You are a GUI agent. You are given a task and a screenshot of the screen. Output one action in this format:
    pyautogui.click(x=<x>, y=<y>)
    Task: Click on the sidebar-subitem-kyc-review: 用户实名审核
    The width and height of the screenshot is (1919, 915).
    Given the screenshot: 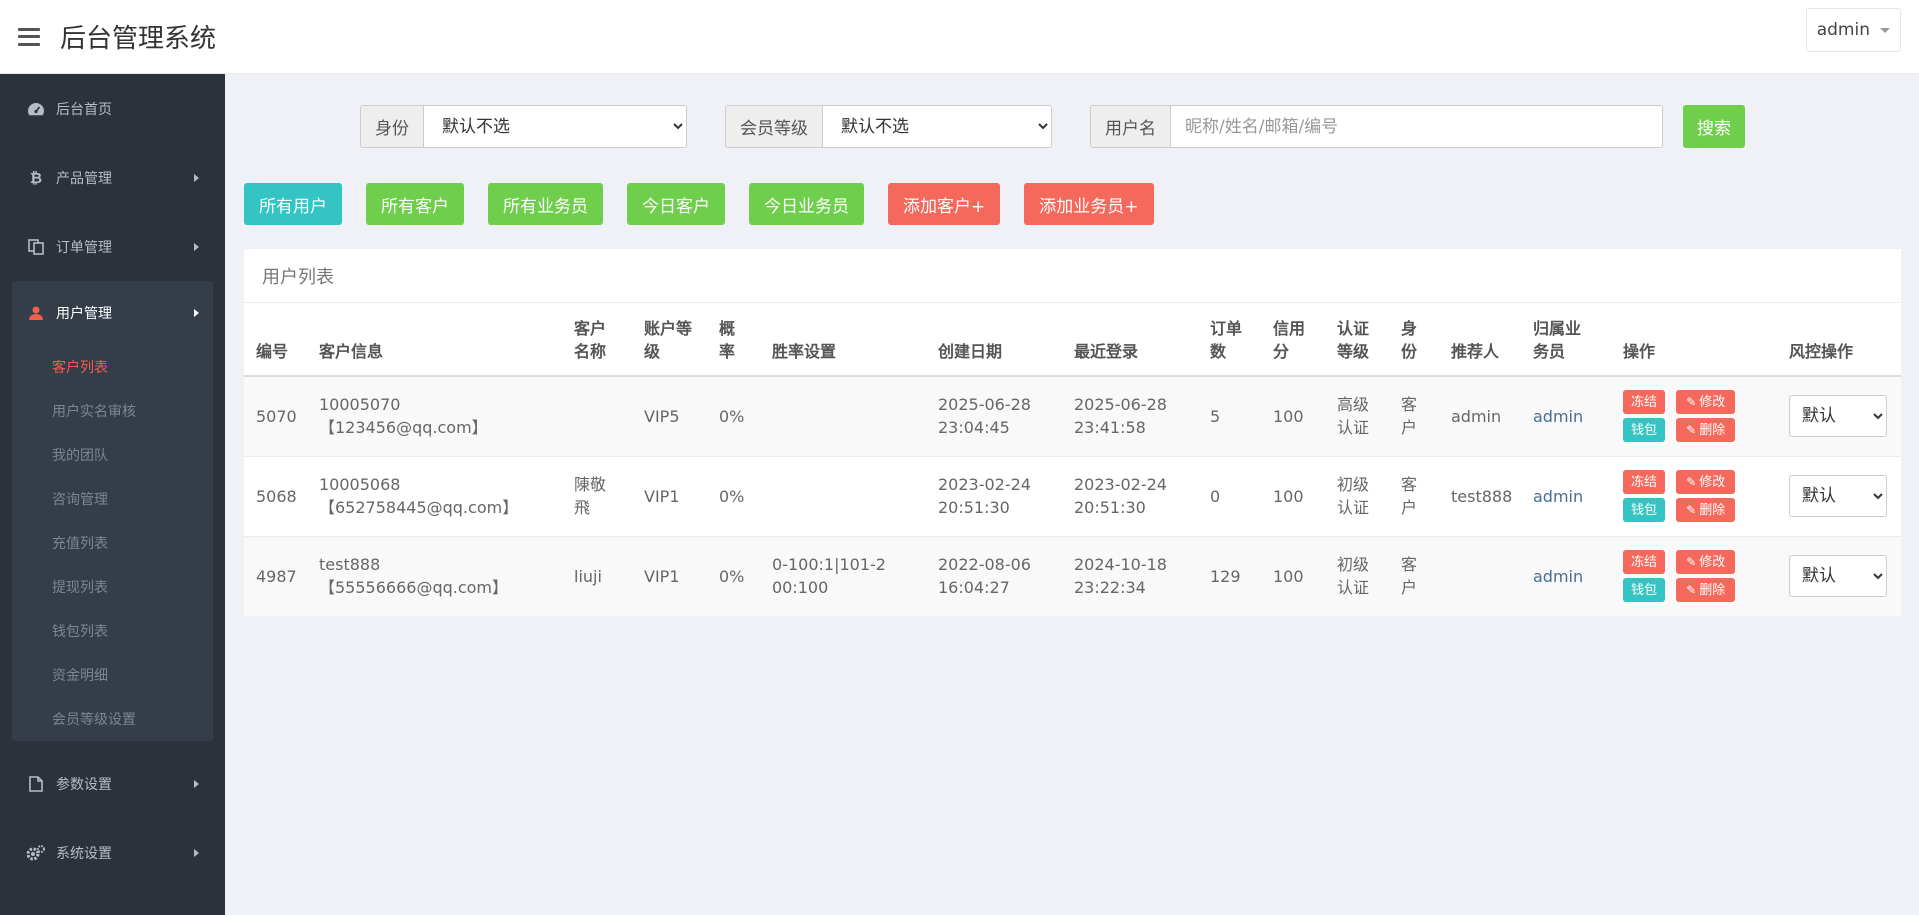 What is the action you would take?
    pyautogui.click(x=112, y=411)
    